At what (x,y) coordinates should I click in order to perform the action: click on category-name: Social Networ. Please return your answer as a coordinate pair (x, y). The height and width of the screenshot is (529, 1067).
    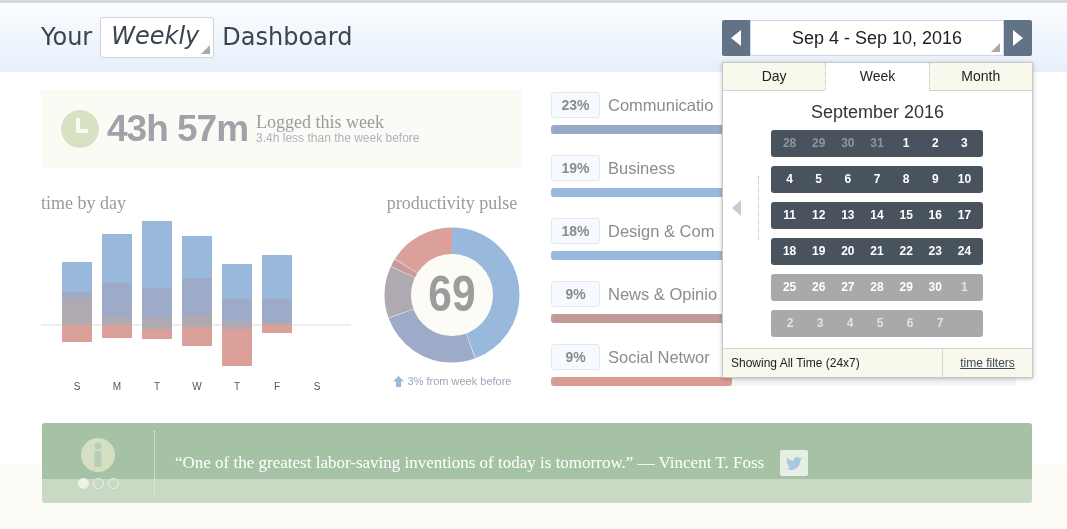
    Looking at the image, I should click on (659, 357).